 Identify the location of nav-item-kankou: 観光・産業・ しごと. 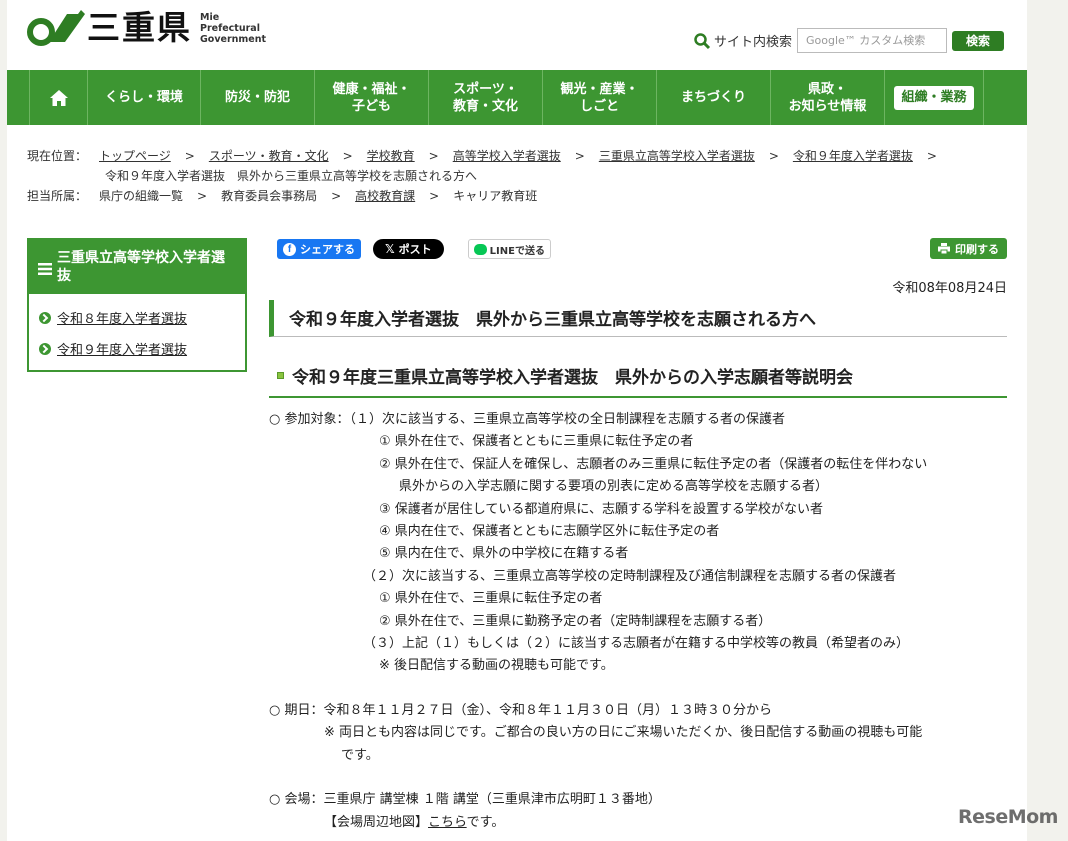
(599, 97).